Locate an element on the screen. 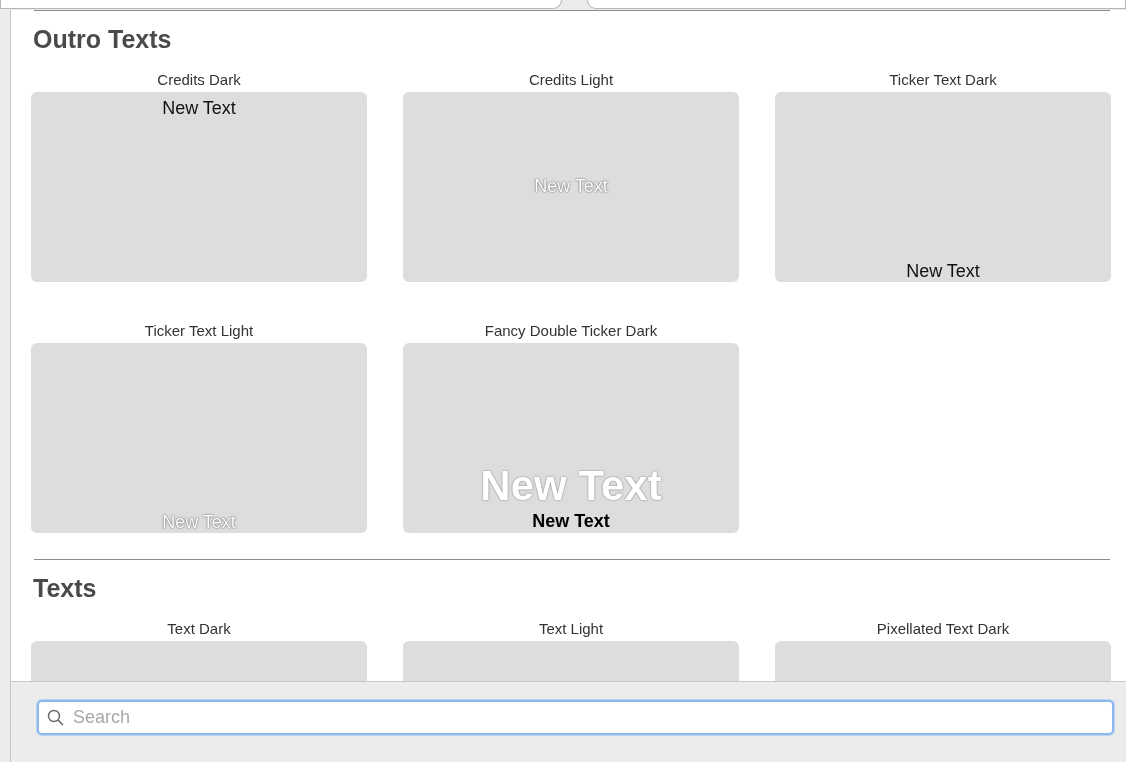  template-title: Ticker Text Light is located at coordinates (199, 331).